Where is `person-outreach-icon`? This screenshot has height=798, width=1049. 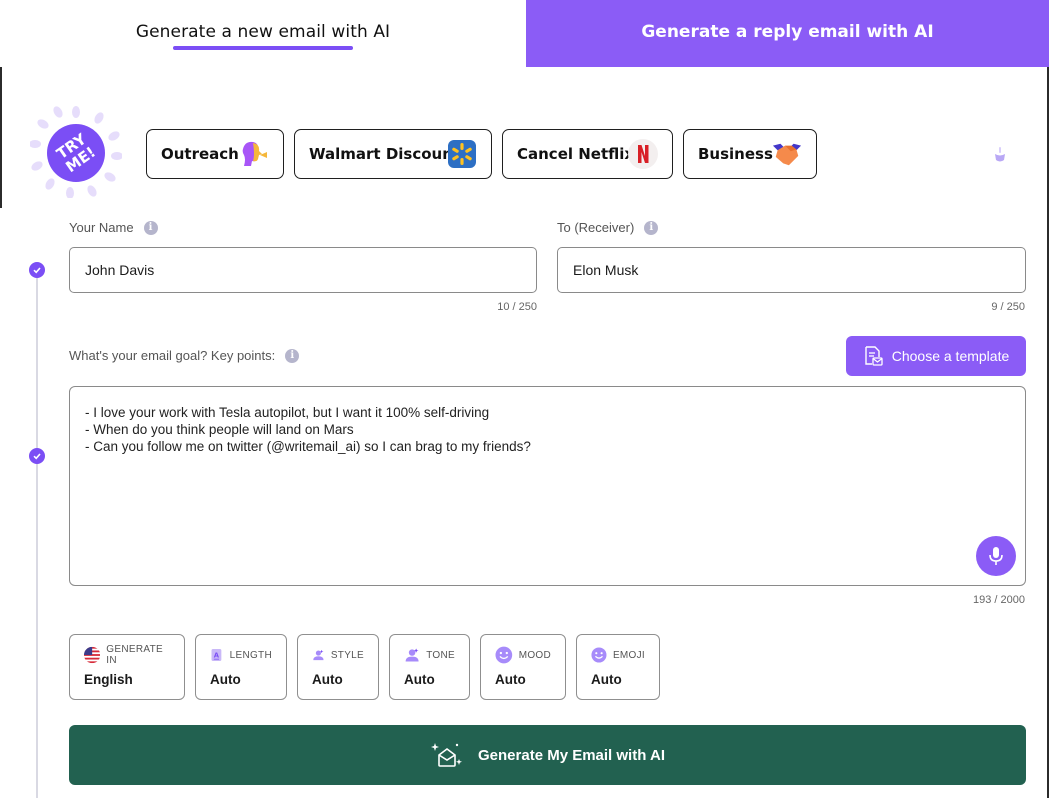 person-outreach-icon is located at coordinates (254, 154).